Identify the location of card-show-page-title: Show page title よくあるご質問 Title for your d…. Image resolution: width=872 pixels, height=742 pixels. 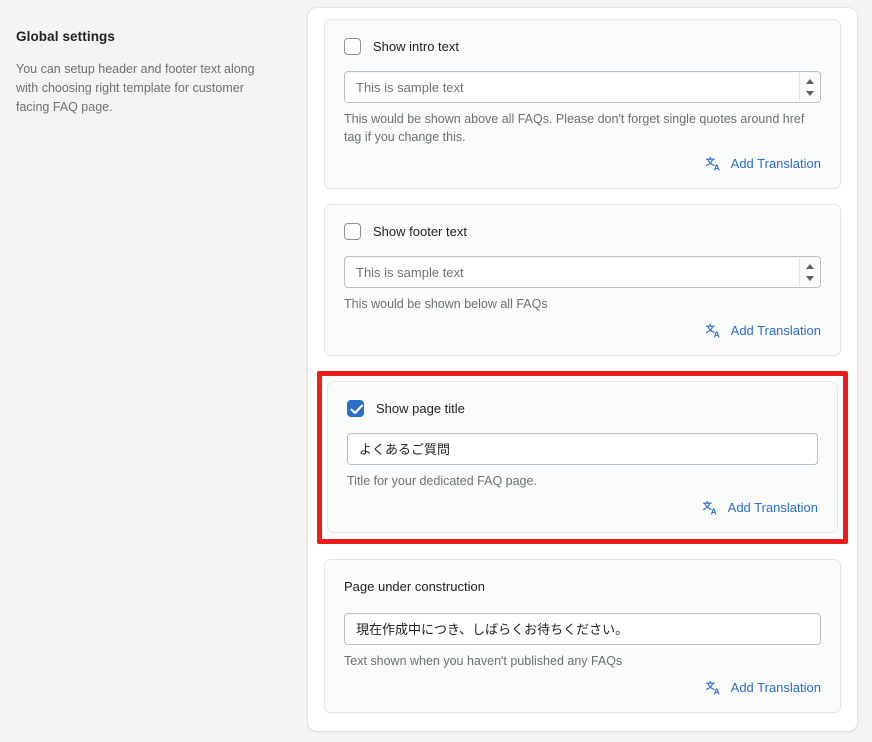
(582, 457).